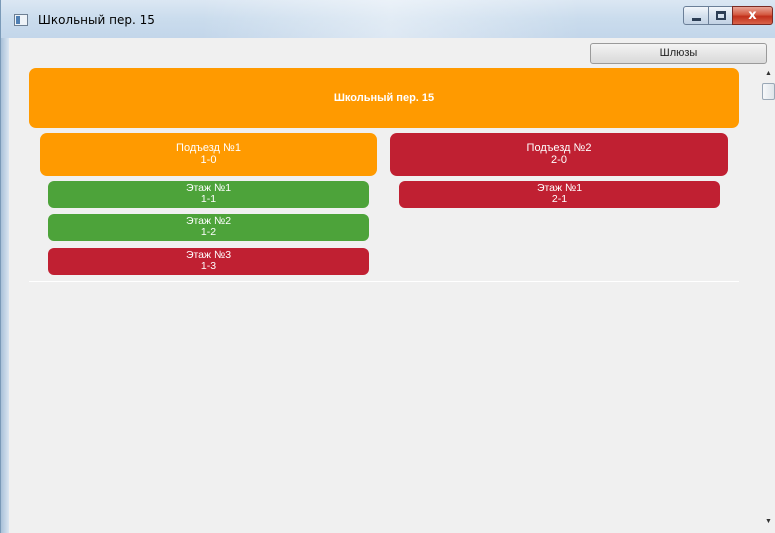 The image size is (775, 533). I want to click on close-icon: x, so click(752, 15).